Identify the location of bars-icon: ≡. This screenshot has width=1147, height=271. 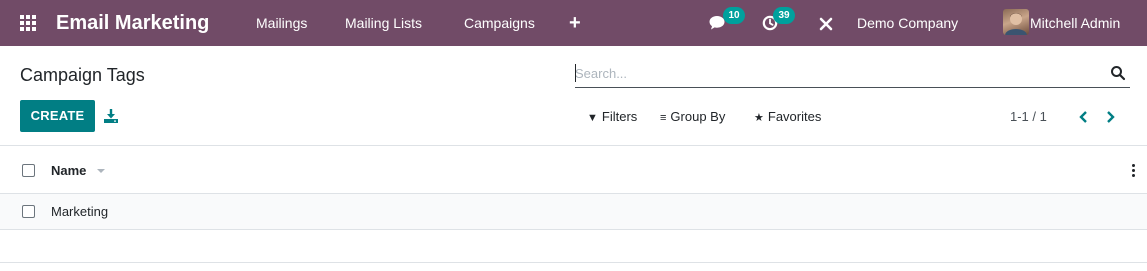
(663, 118).